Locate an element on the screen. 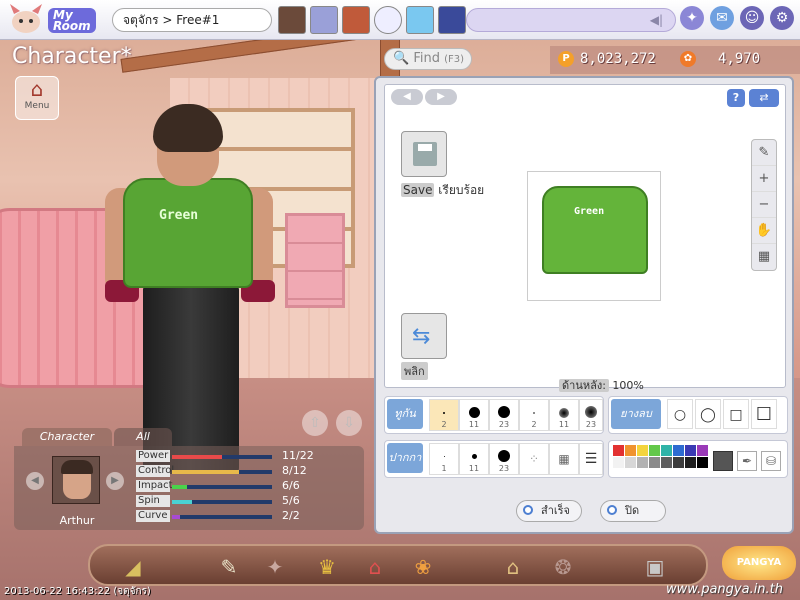 The height and width of the screenshot is (600, 800). save-button is located at coordinates (424, 154).